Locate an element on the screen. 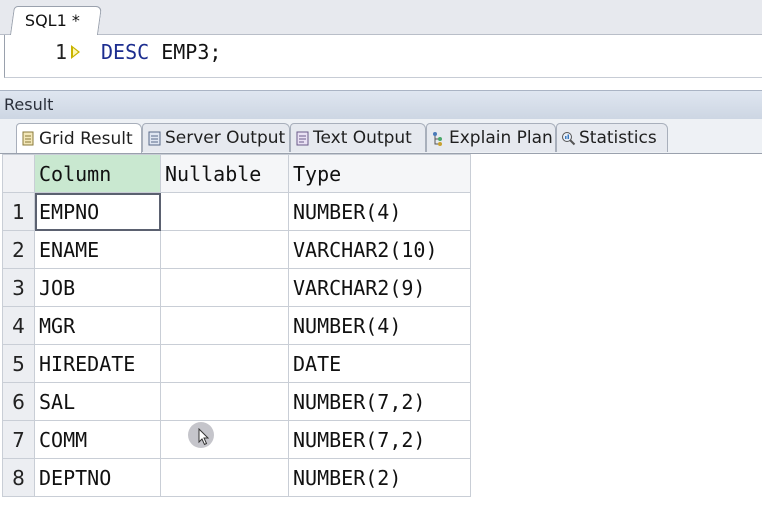 This screenshot has width=762, height=508. tab-sql1-label: SQL1 * is located at coordinates (52, 20).